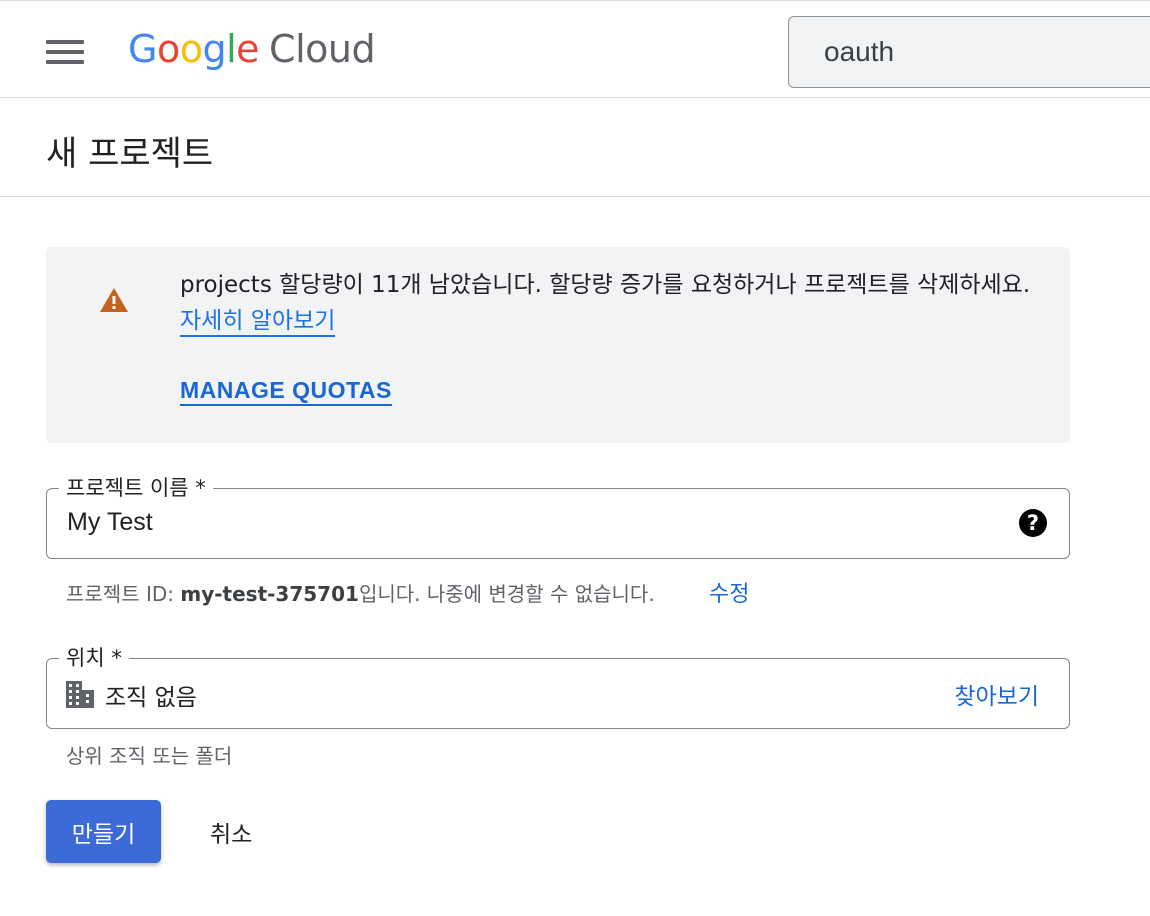  Describe the element at coordinates (65, 53) in the screenshot. I see `hamburger-menu-icon` at that location.